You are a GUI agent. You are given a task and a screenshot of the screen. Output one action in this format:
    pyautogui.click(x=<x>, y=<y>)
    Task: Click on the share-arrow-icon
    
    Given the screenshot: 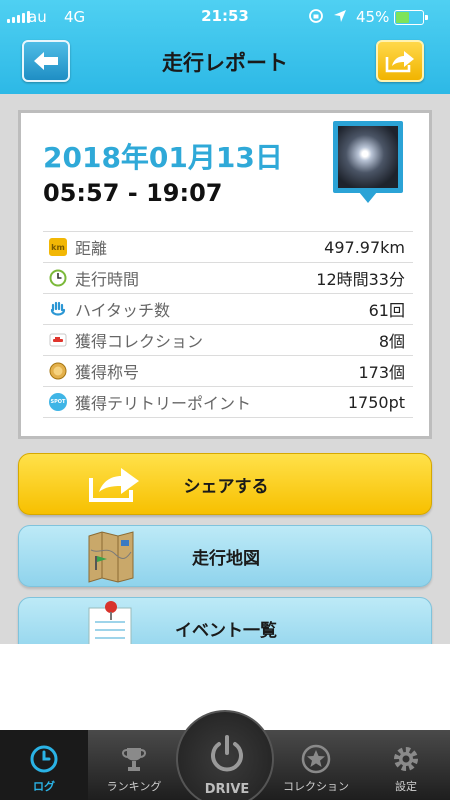 What is the action you would take?
    pyautogui.click(x=399, y=62)
    